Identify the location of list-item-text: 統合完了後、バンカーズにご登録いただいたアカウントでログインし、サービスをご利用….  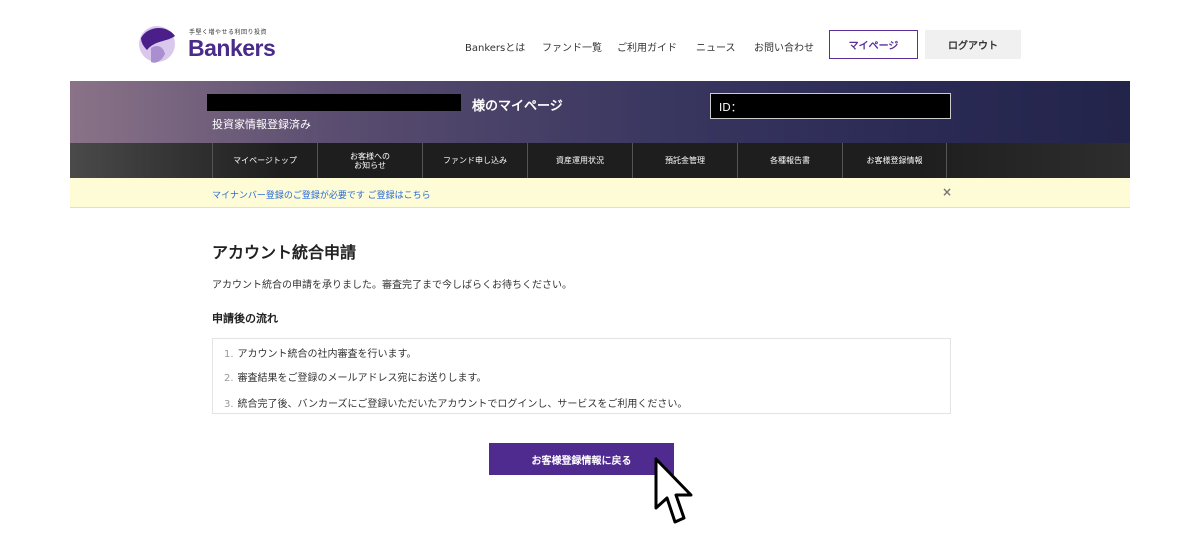
(462, 404).